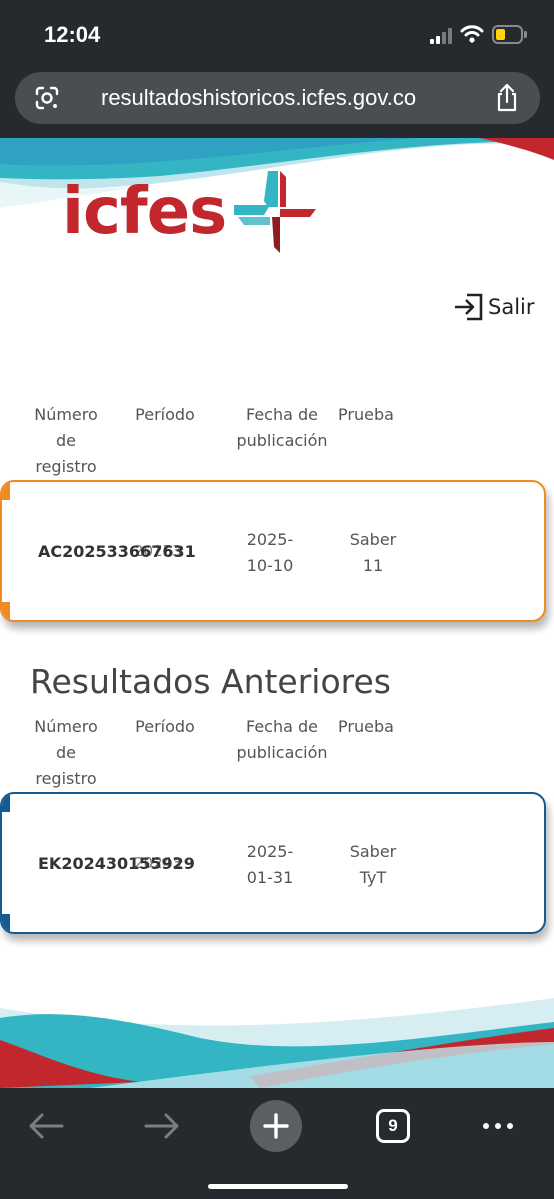 This screenshot has height=1199, width=554. I want to click on forward-arrow-icon, so click(161, 1126).